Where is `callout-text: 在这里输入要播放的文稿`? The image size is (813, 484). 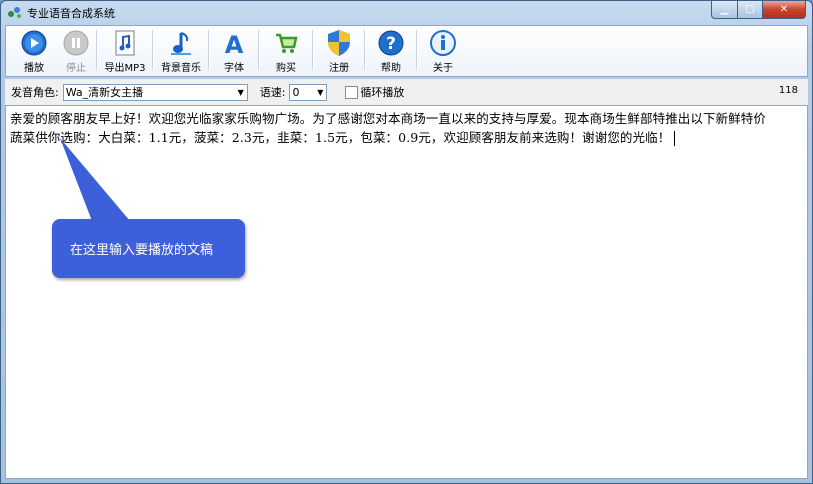 callout-text: 在这里输入要播放的文稿 is located at coordinates (142, 250).